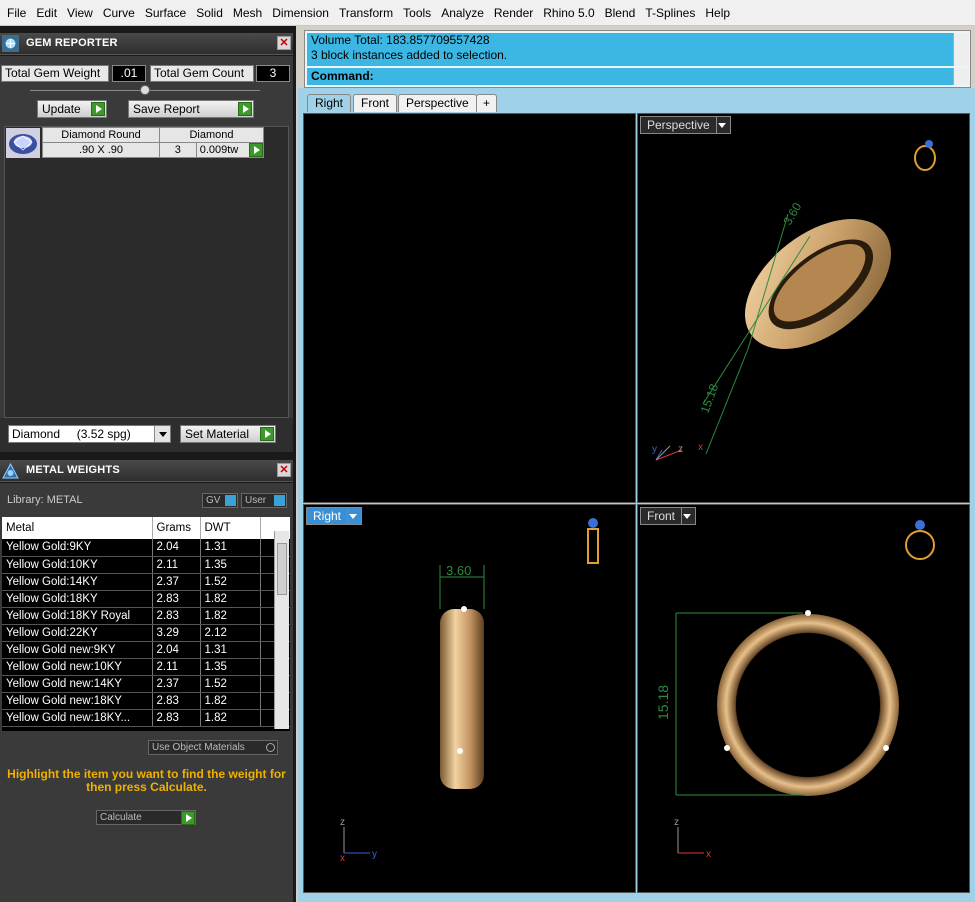 This screenshot has height=902, width=975. Describe the element at coordinates (165, 13) in the screenshot. I see `menu-surface: Surface` at that location.